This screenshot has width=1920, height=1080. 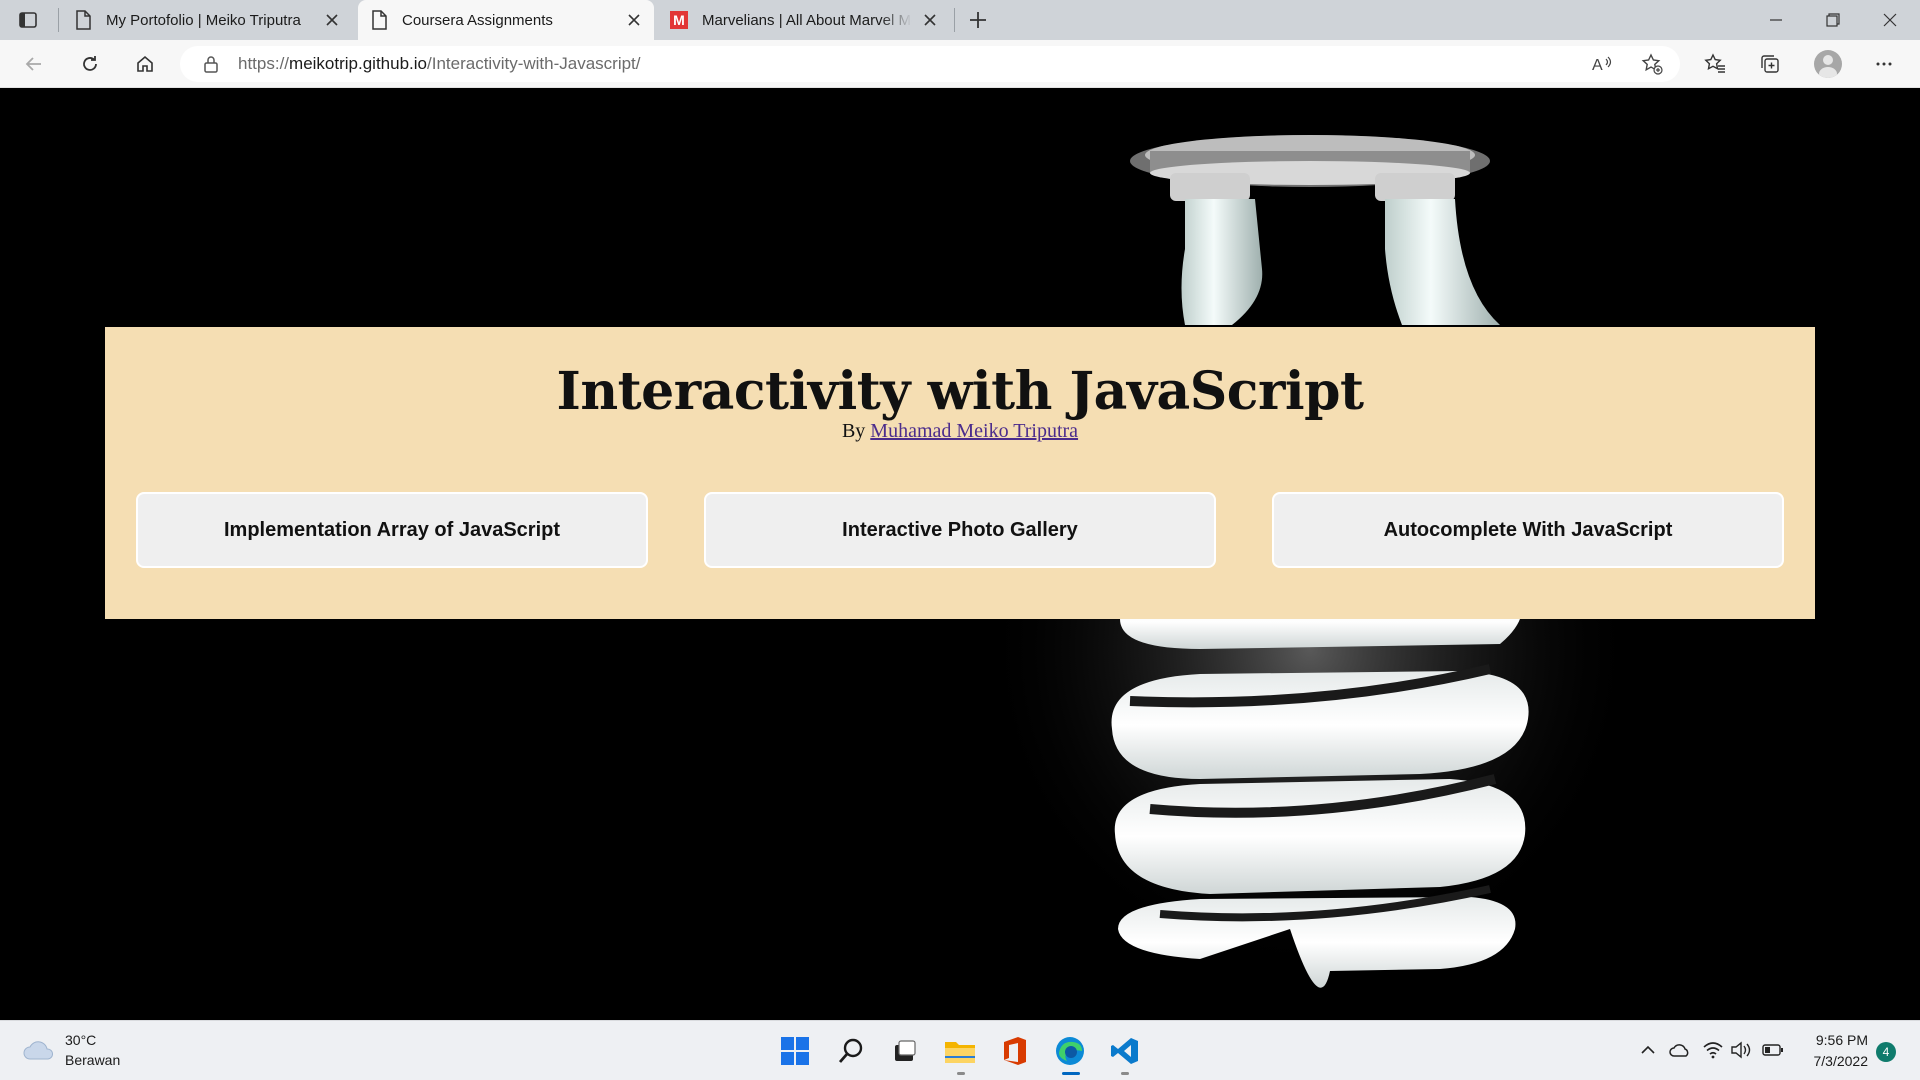 What do you see at coordinates (795, 1051) in the screenshot?
I see `start-icon` at bounding box center [795, 1051].